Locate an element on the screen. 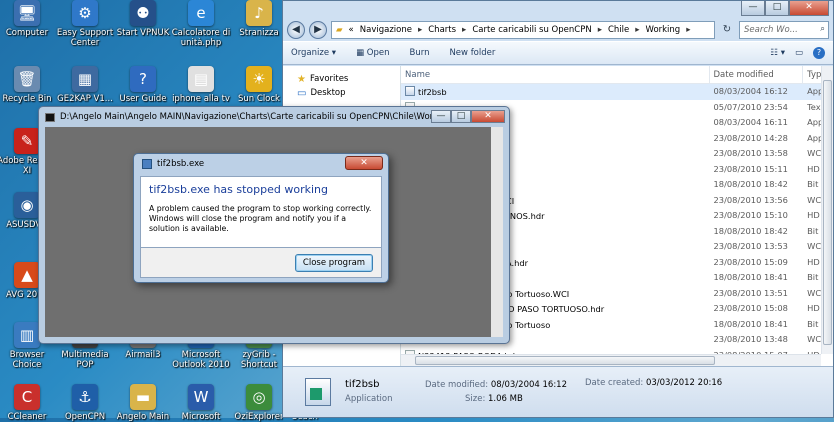 This screenshot has width=834, height=422. shortcut-label: Computer is located at coordinates (27, 33).